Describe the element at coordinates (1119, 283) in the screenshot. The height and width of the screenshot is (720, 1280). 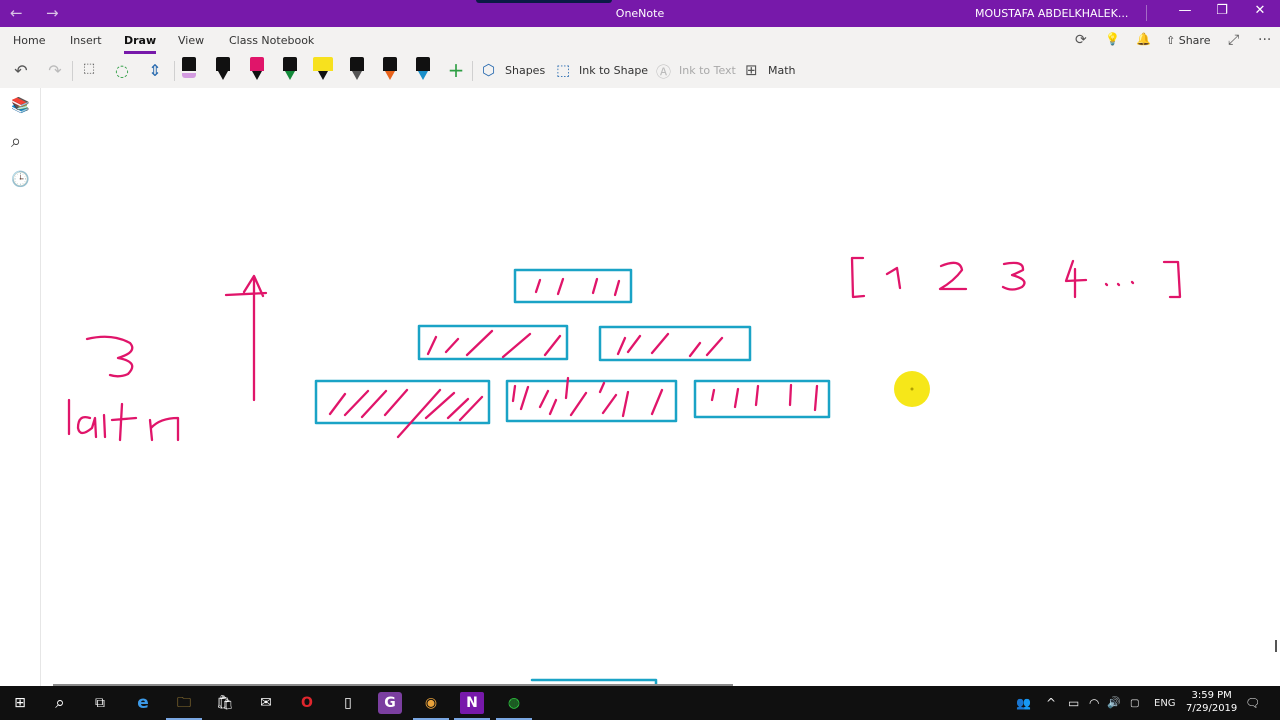
I see `ink-ellipsis` at that location.